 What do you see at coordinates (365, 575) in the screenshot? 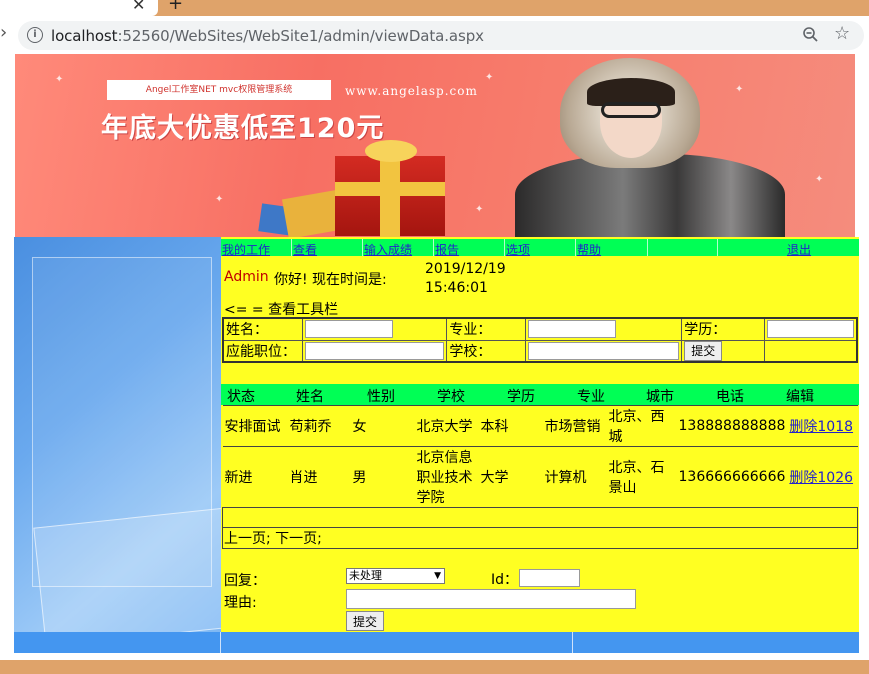
I see `status-select-value: 未处理` at bounding box center [365, 575].